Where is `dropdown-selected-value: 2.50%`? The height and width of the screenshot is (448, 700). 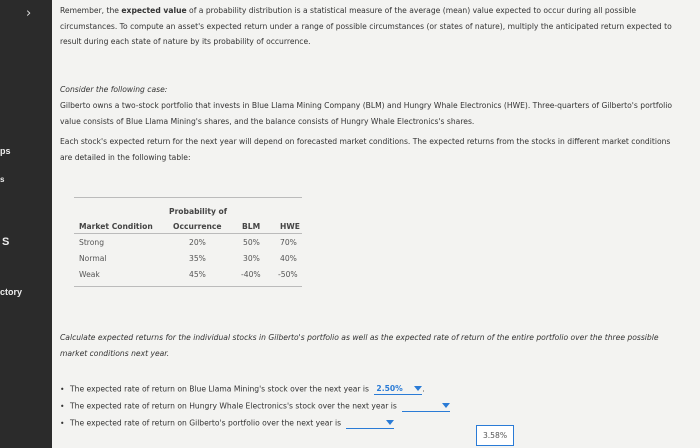 dropdown-selected-value: 2.50% is located at coordinates (389, 388).